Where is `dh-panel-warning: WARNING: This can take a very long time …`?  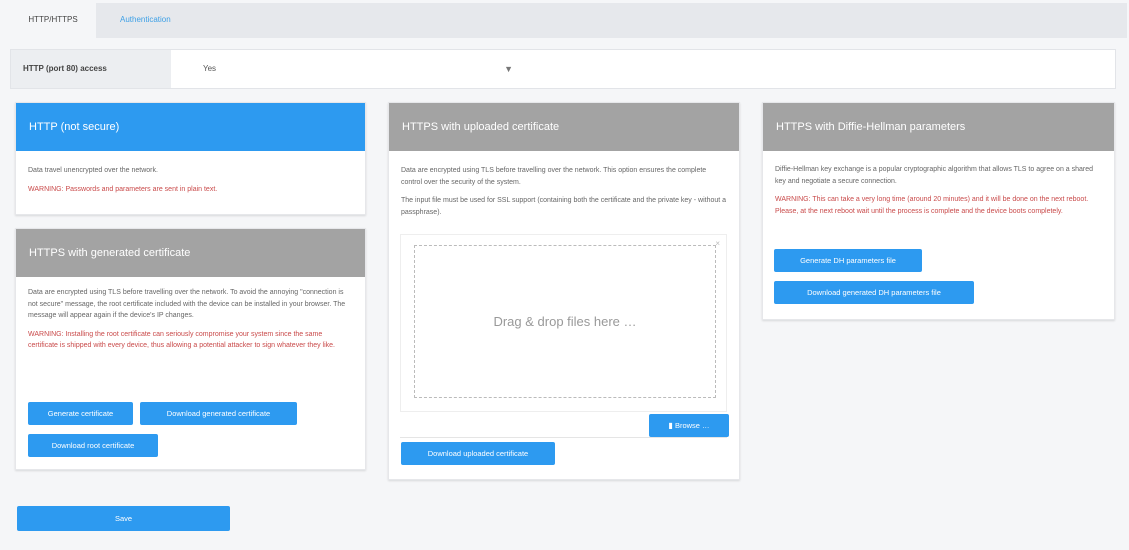
dh-panel-warning: WARNING: This can take a very long time … is located at coordinates (932, 205).